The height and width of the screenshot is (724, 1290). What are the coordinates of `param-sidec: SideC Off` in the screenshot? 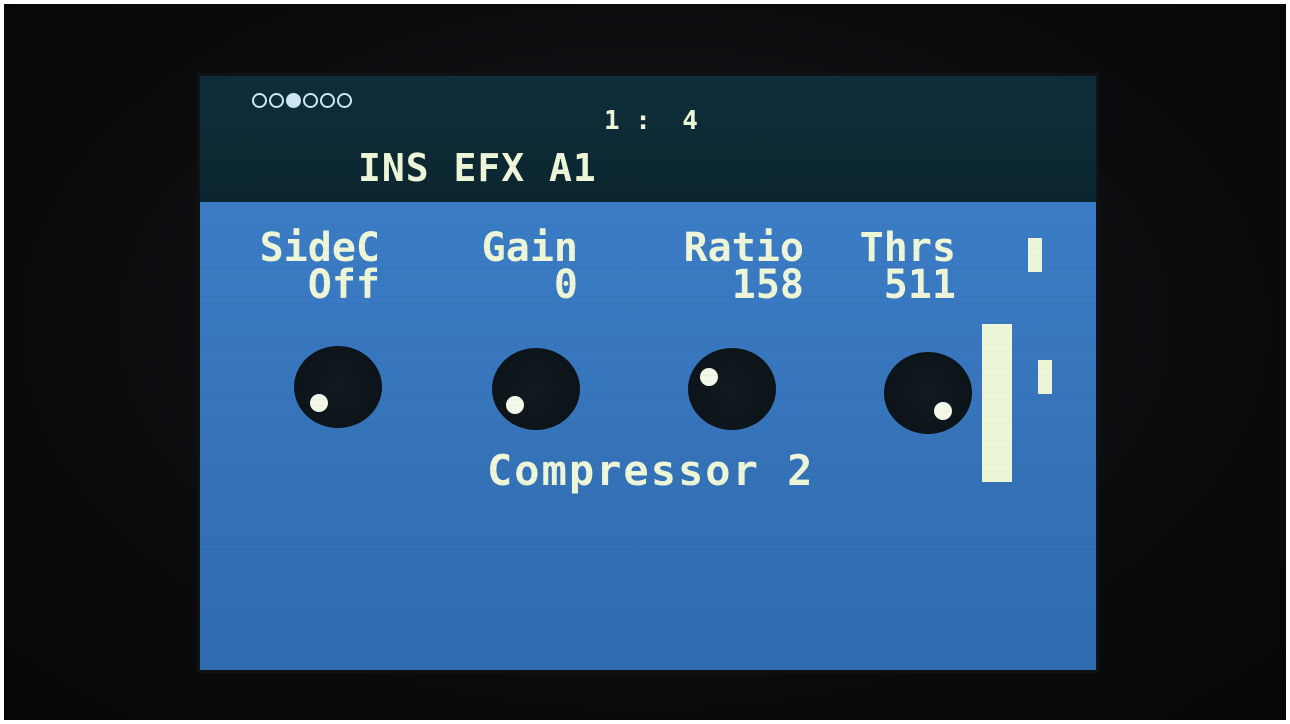 It's located at (318, 268).